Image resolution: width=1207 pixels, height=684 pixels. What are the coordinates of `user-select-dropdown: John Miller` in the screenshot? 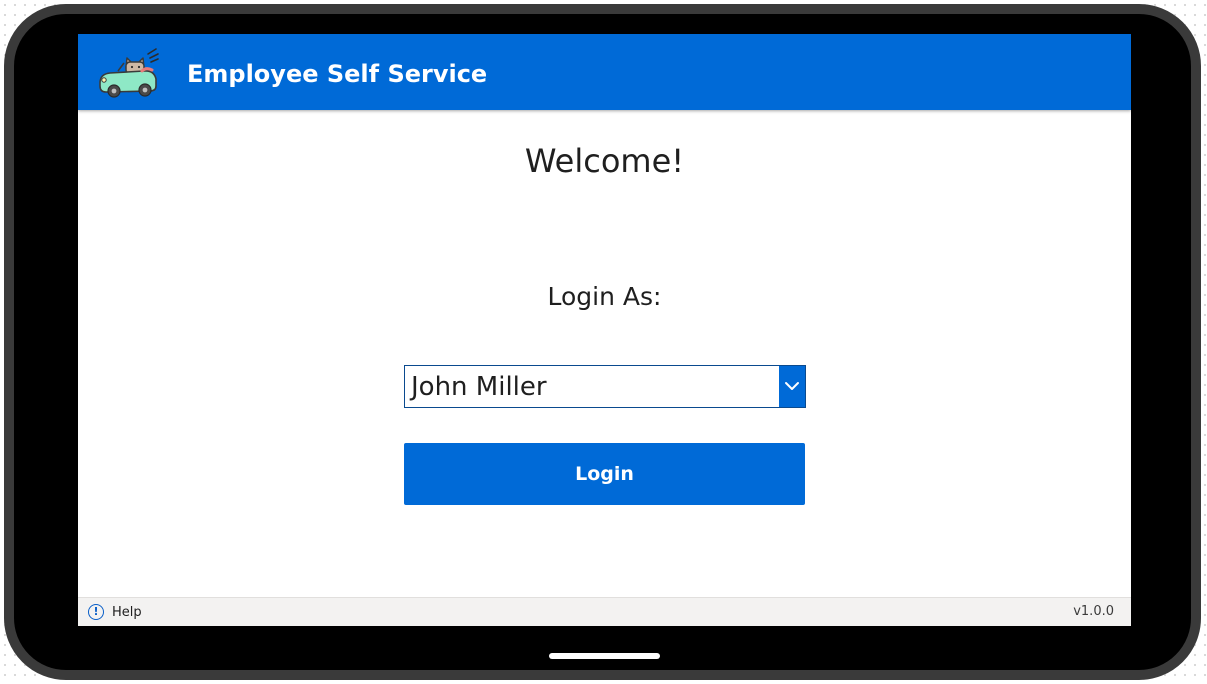 It's located at (605, 386).